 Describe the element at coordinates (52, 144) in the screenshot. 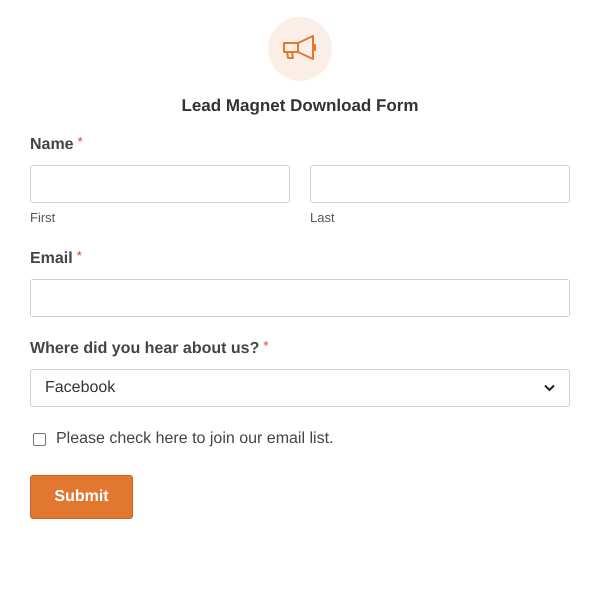

I see `field-label: Name` at that location.